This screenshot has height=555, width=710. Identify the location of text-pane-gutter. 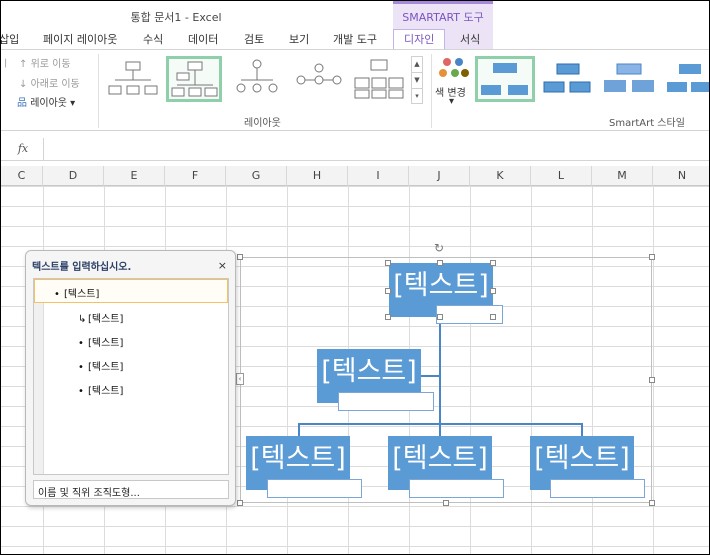
(39, 388).